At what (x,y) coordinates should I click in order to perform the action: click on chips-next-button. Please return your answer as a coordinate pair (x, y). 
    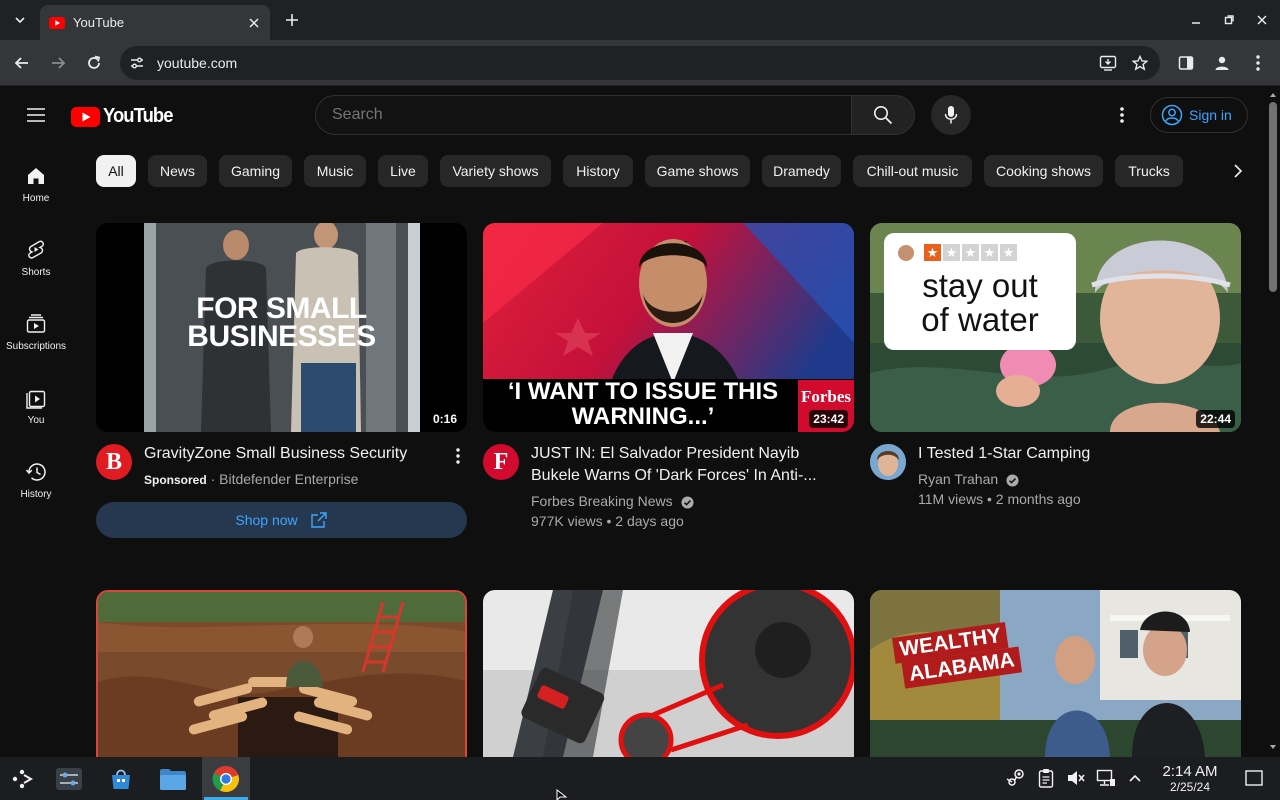
    Looking at the image, I should click on (1238, 171).